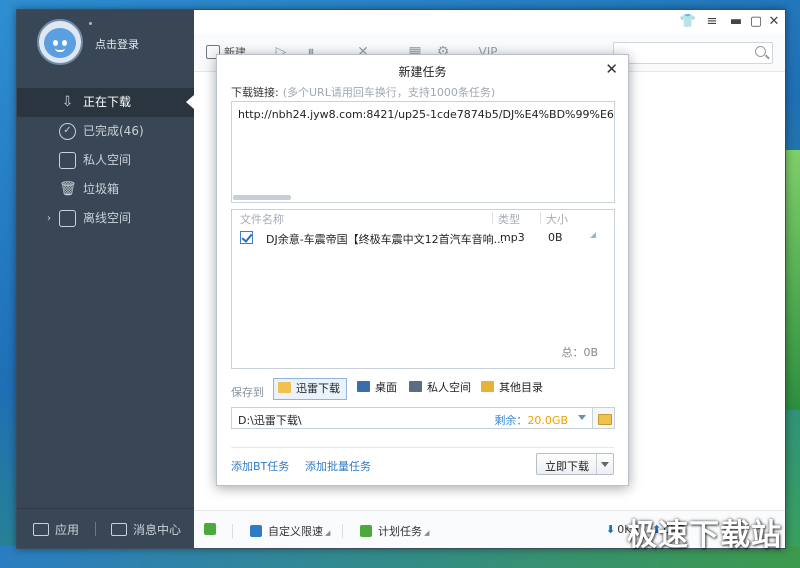 Image resolution: width=800 pixels, height=568 pixels. Describe the element at coordinates (603, 418) in the screenshot. I see `browse-folder-button` at that location.